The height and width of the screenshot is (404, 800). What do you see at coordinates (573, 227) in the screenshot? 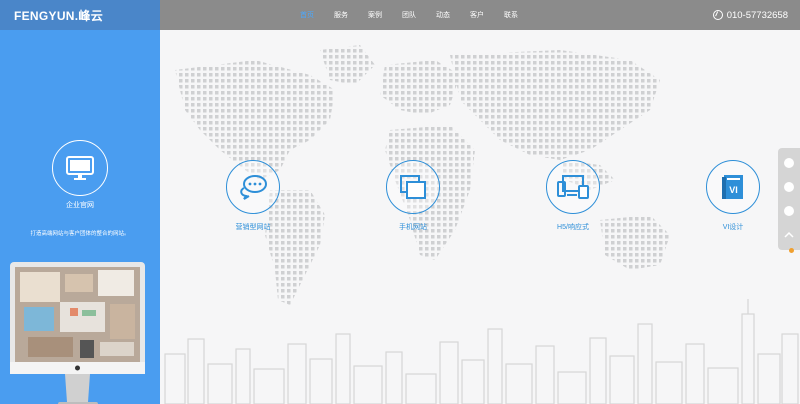
I see `service-label: H5/响应式` at bounding box center [573, 227].